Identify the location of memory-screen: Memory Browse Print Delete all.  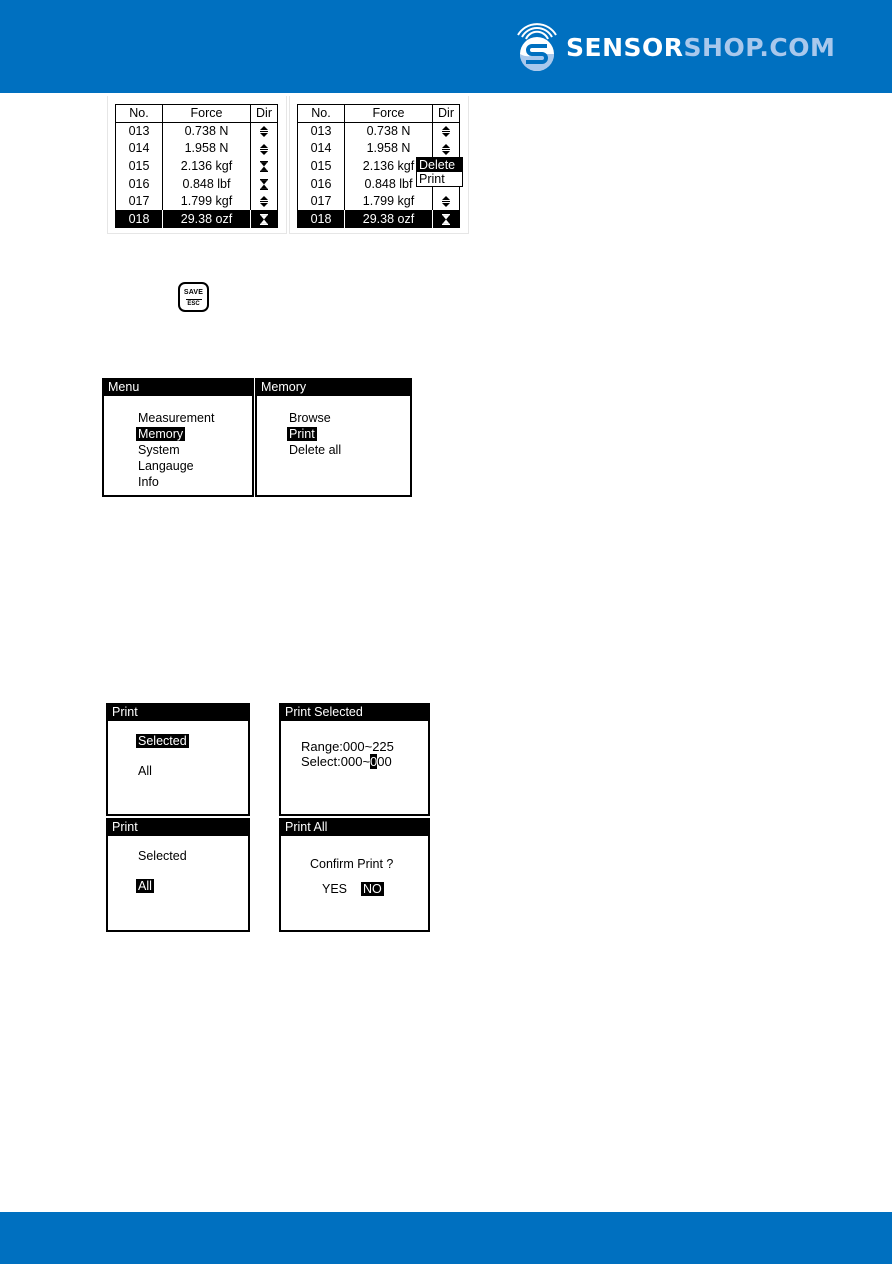
(333, 437).